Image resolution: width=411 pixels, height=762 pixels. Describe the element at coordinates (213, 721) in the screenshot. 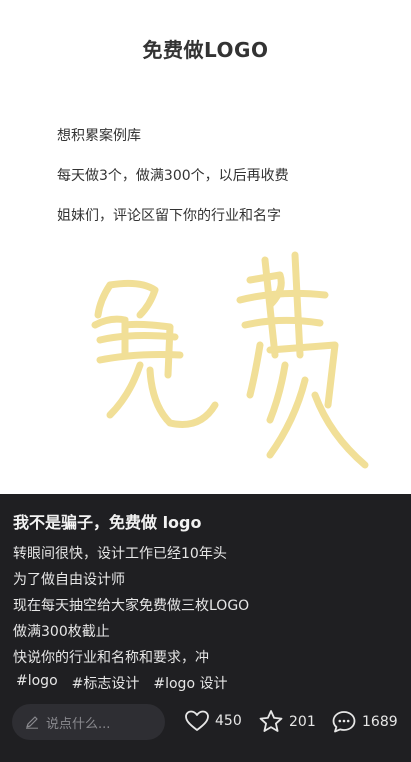

I see `like-button: 450` at that location.